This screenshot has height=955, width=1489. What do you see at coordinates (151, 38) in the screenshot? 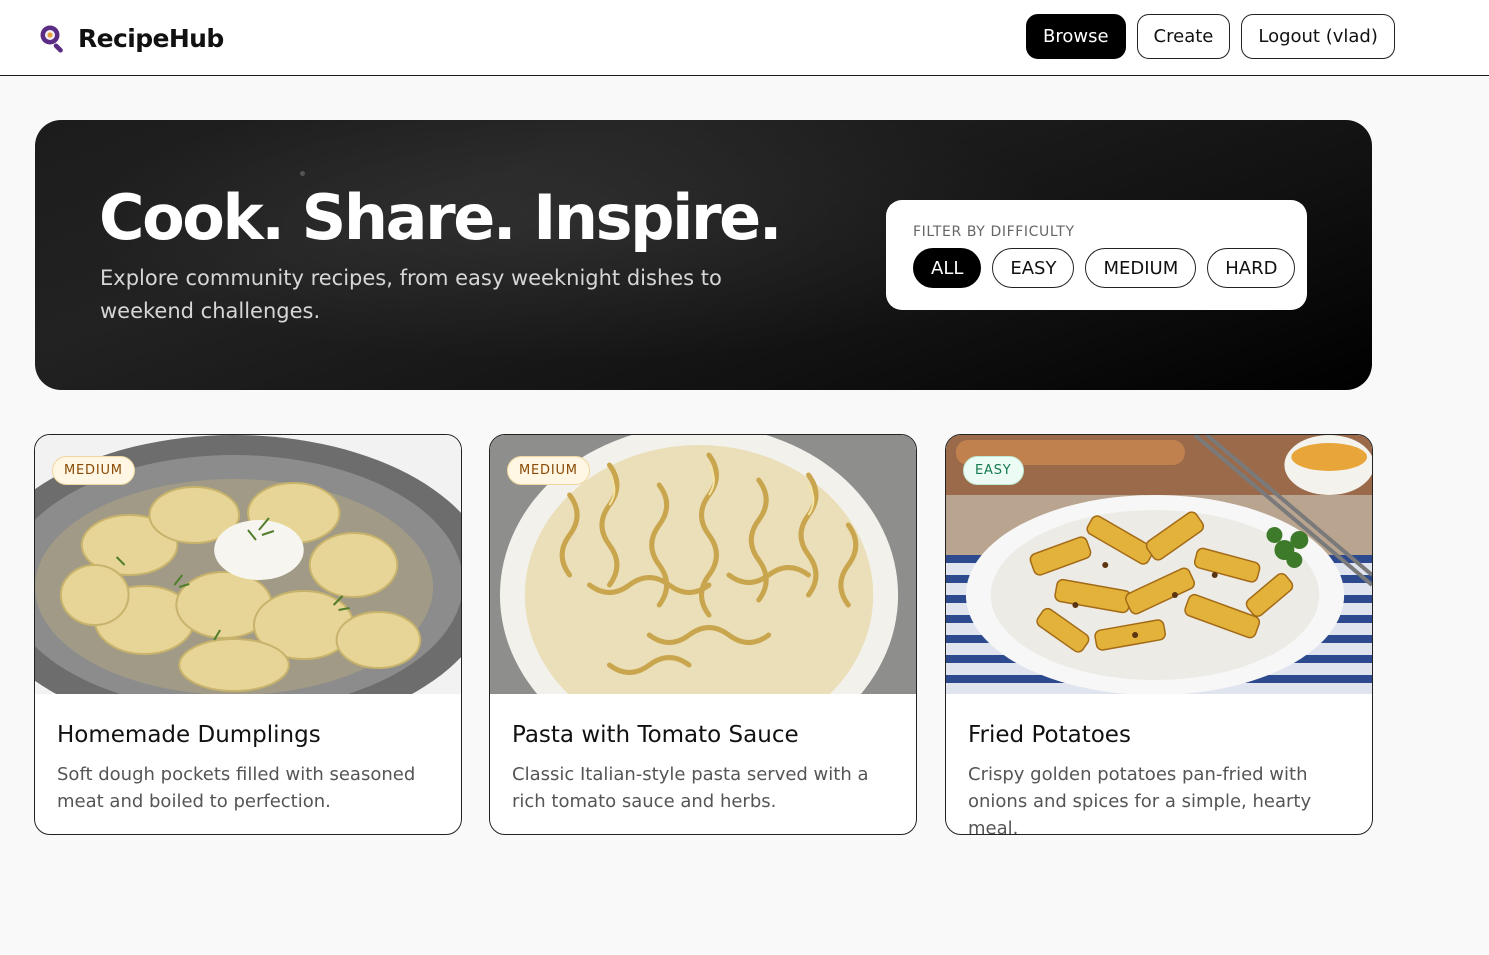
I see `brand-name: RecipeHub` at bounding box center [151, 38].